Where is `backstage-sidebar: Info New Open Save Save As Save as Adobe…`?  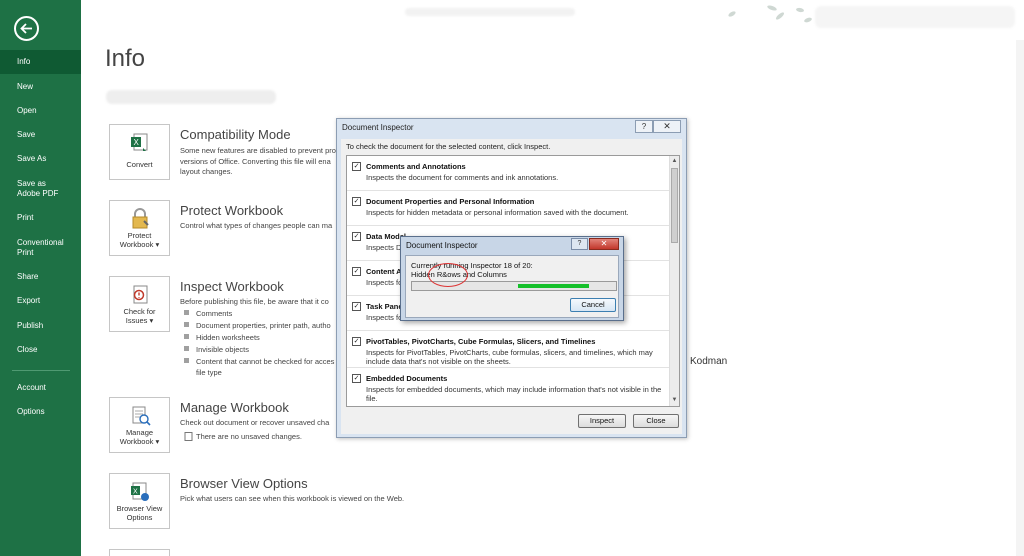 backstage-sidebar: Info New Open Save Save As Save as Adobe… is located at coordinates (40, 278).